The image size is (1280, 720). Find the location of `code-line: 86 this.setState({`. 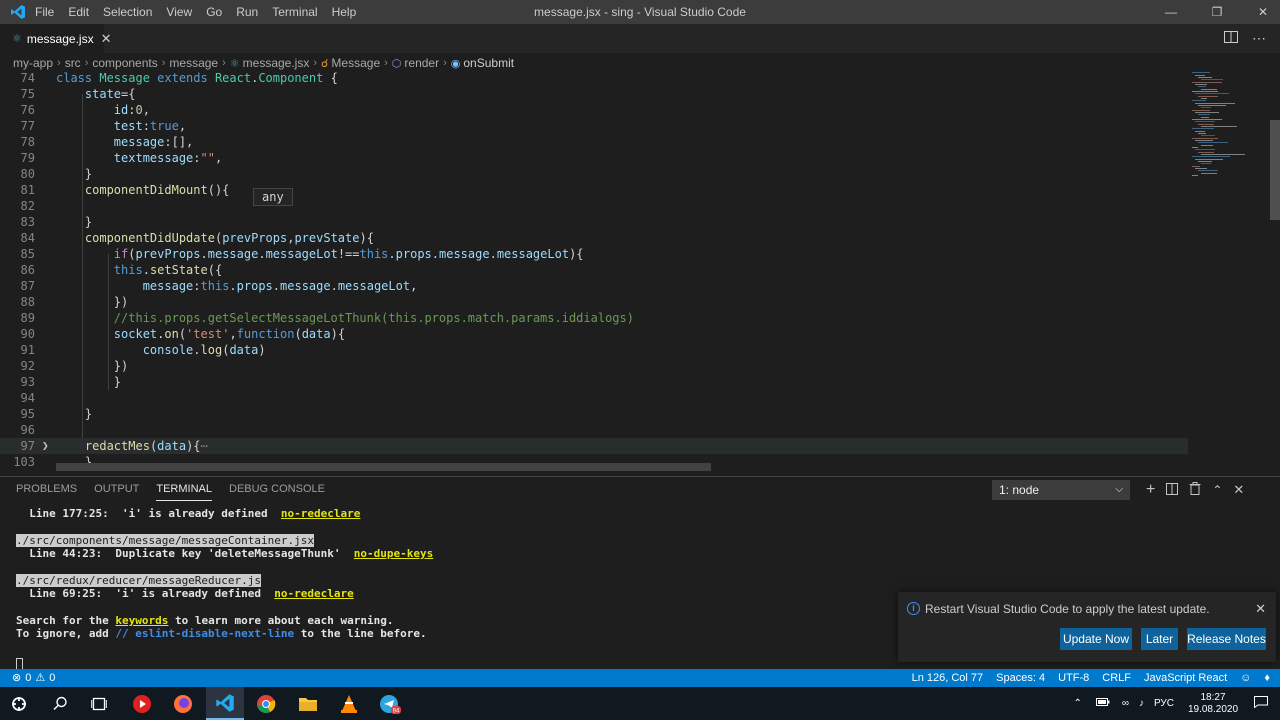

code-line: 86 this.setState({ is located at coordinates (594, 270).